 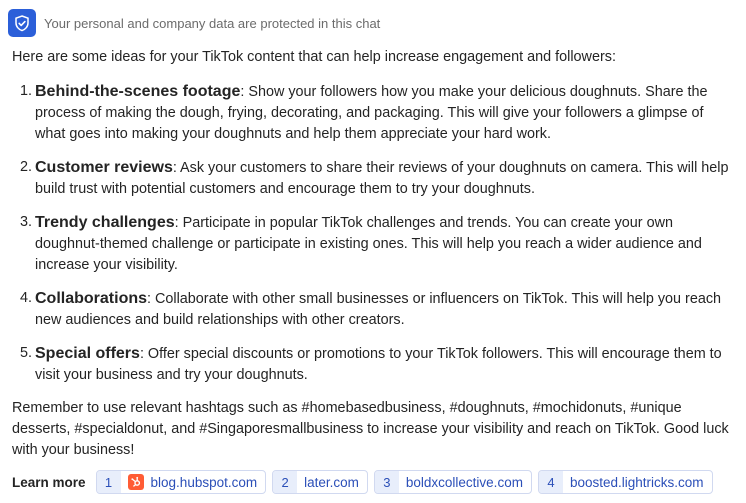 What do you see at coordinates (91, 298) in the screenshot?
I see `item-title: Collaborations` at bounding box center [91, 298].